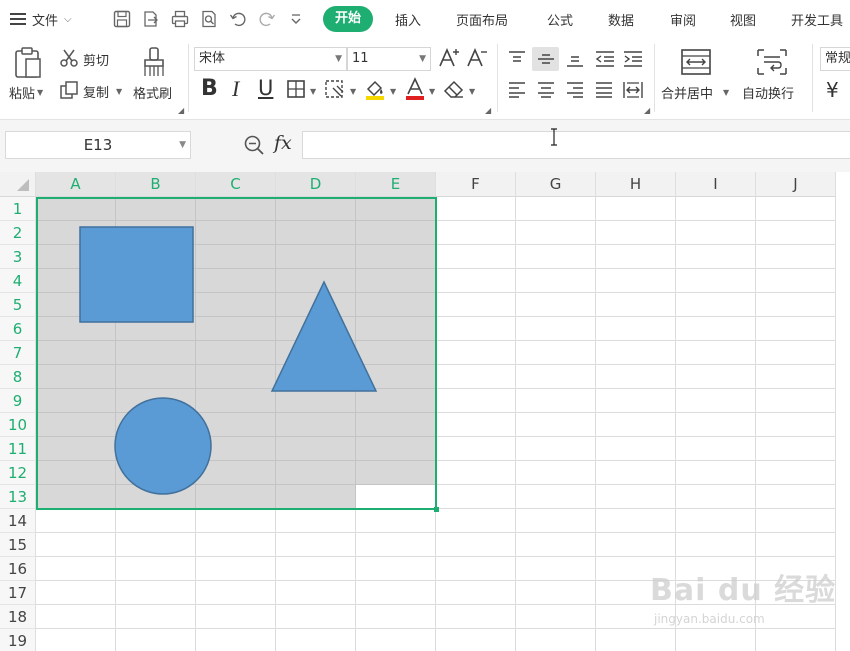 This screenshot has width=850, height=651. What do you see at coordinates (18, 257) in the screenshot?
I see `row-header-3: 3` at bounding box center [18, 257].